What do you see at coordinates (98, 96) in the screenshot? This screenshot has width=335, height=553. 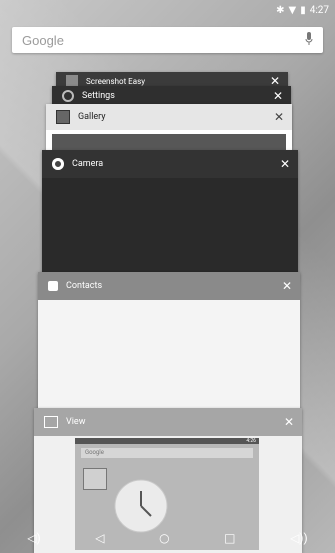 I see `app-title: Settings` at bounding box center [98, 96].